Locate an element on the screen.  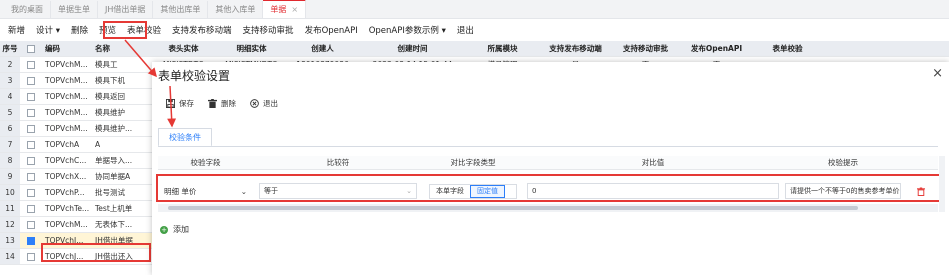
grid-header-cell: 名称 is located at coordinates (102, 48).